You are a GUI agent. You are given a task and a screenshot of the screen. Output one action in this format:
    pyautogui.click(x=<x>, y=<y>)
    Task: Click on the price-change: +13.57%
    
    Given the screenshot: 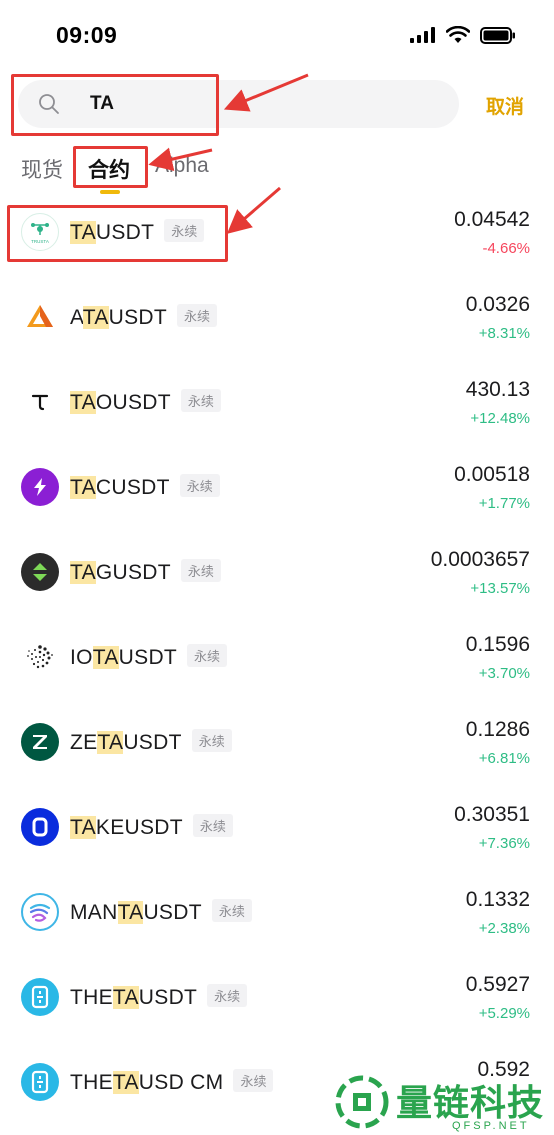 What is the action you would take?
    pyautogui.click(x=500, y=588)
    